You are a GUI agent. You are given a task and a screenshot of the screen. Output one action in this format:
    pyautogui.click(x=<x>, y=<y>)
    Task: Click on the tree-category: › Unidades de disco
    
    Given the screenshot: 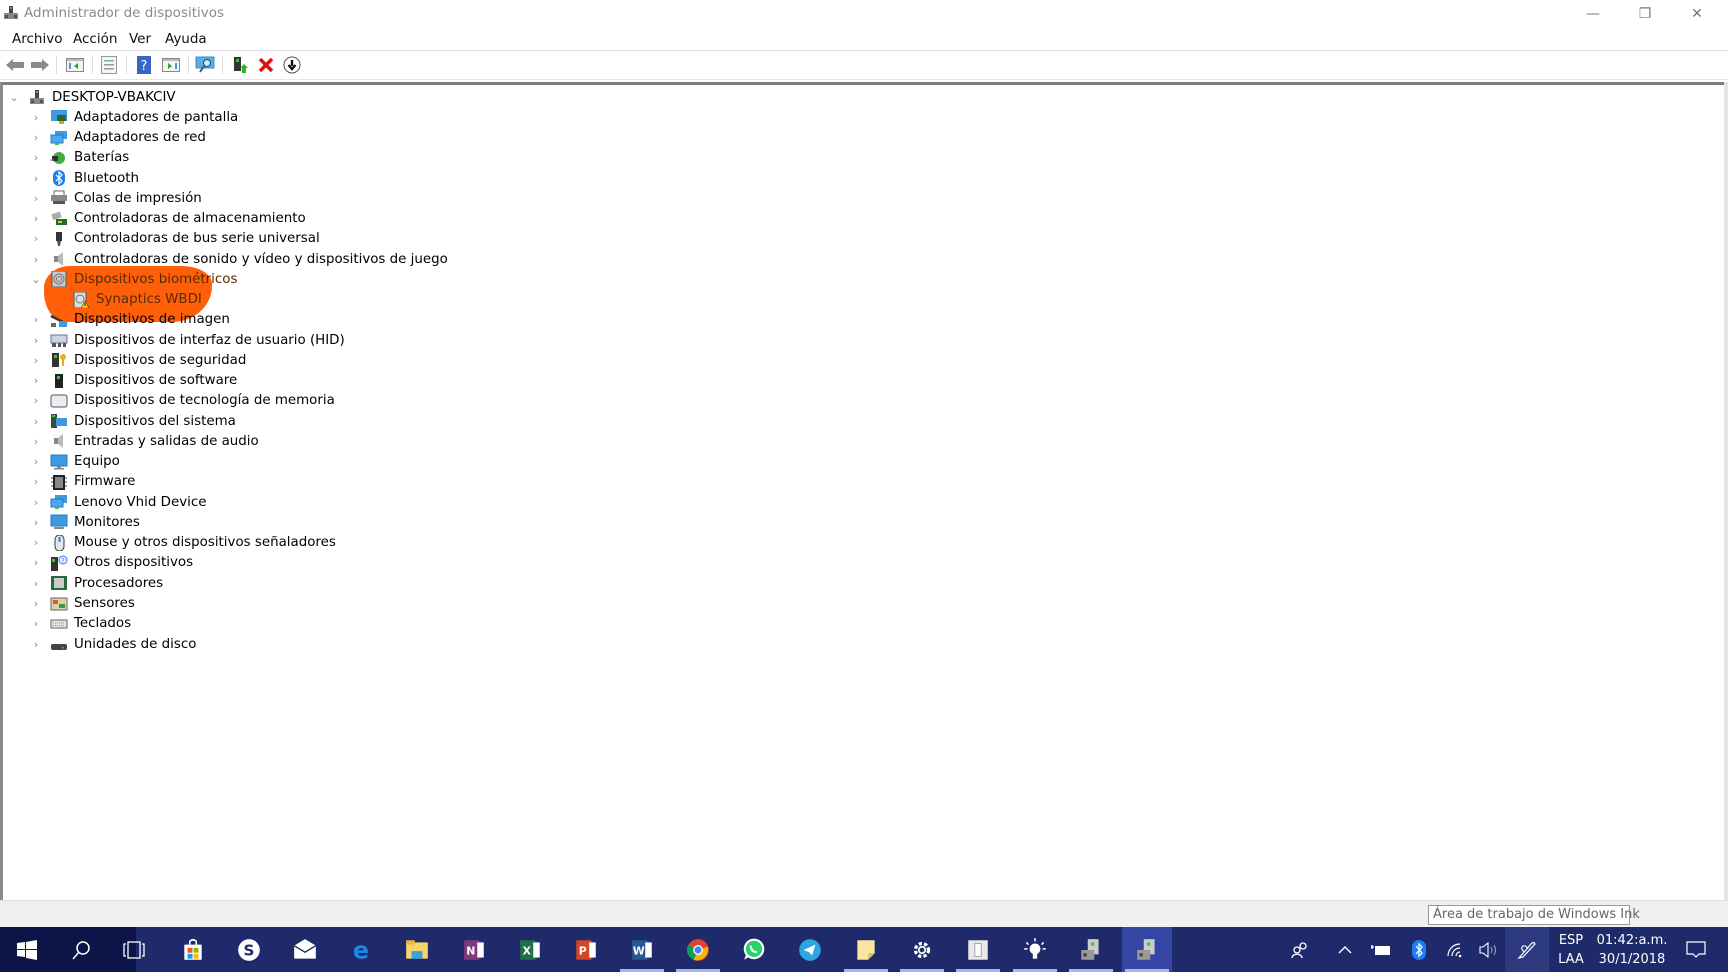 What is the action you would take?
    pyautogui.click(x=113, y=644)
    